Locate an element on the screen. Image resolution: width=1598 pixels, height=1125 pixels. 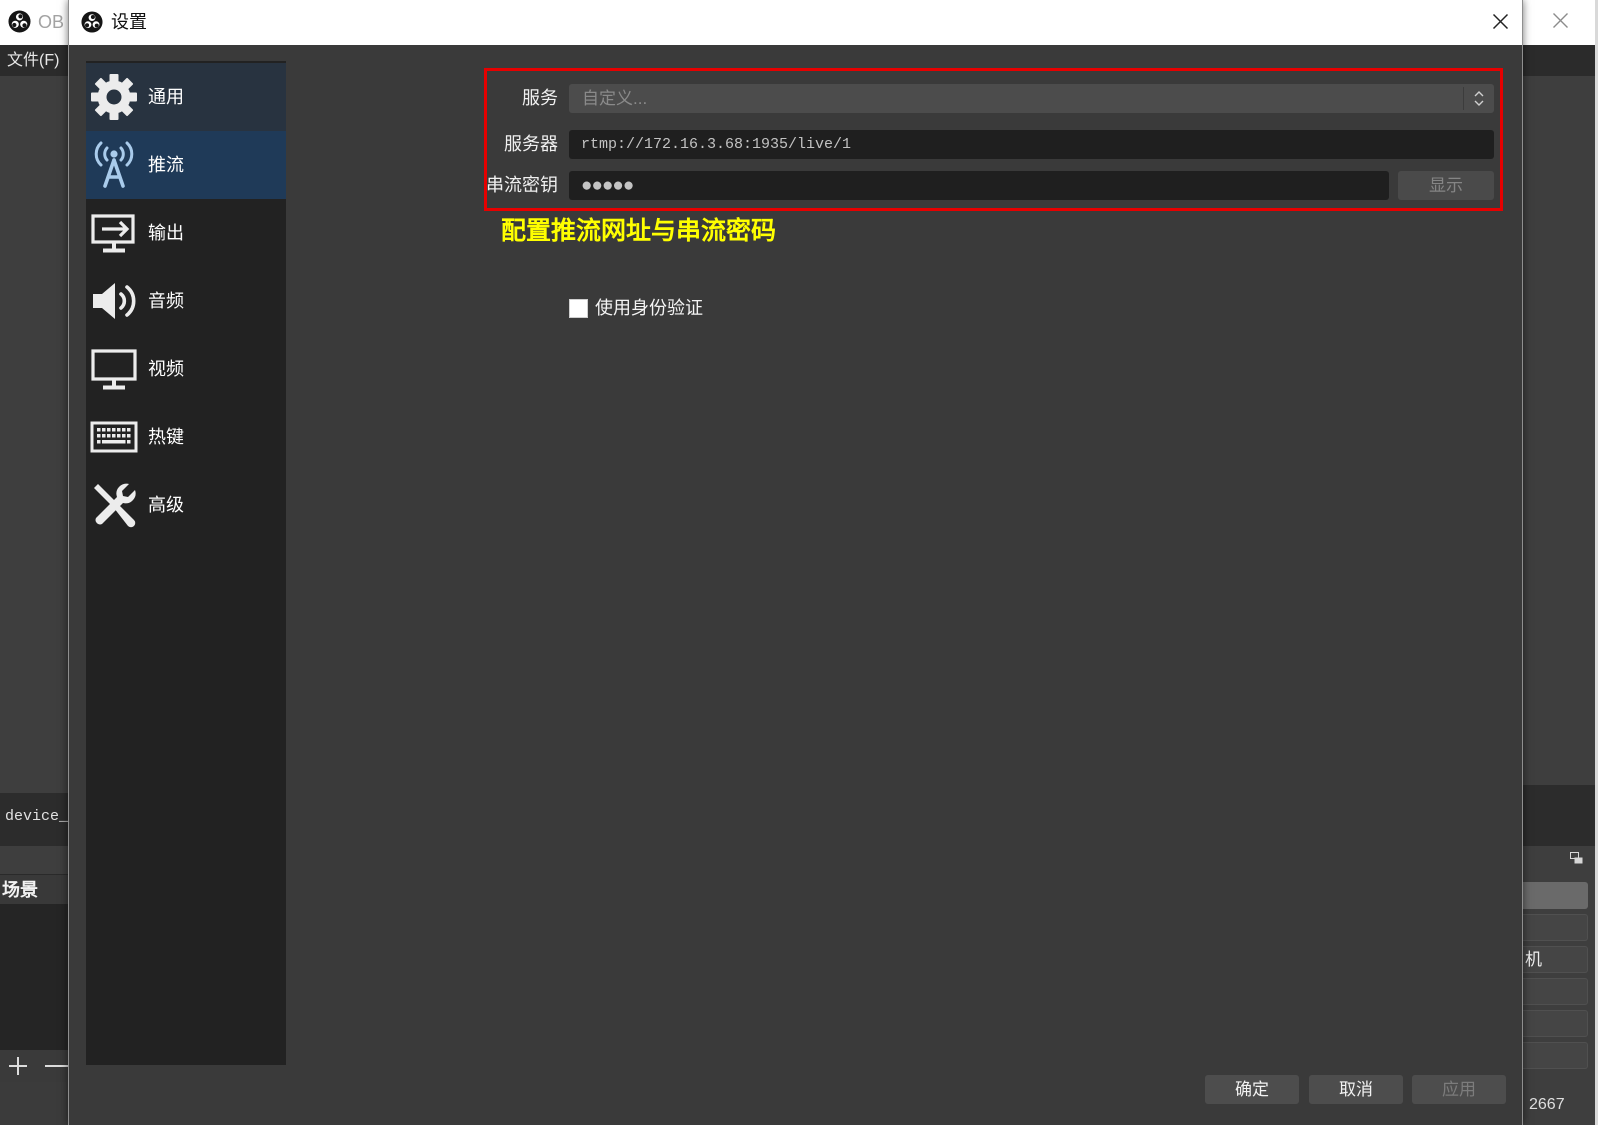
main-window-title: OB is located at coordinates (51, 22).